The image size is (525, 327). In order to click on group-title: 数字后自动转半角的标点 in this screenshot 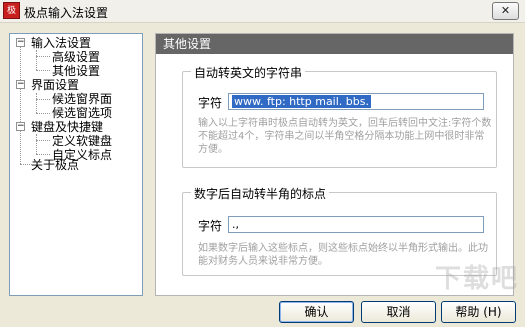, I will do `click(260, 193)`.